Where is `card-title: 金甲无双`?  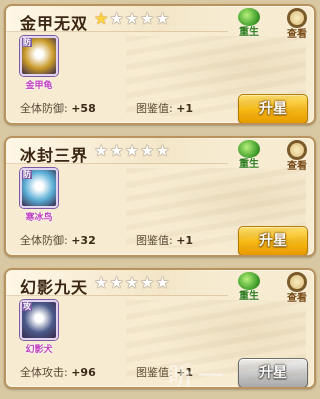 card-title: 金甲无双 is located at coordinates (54, 23).